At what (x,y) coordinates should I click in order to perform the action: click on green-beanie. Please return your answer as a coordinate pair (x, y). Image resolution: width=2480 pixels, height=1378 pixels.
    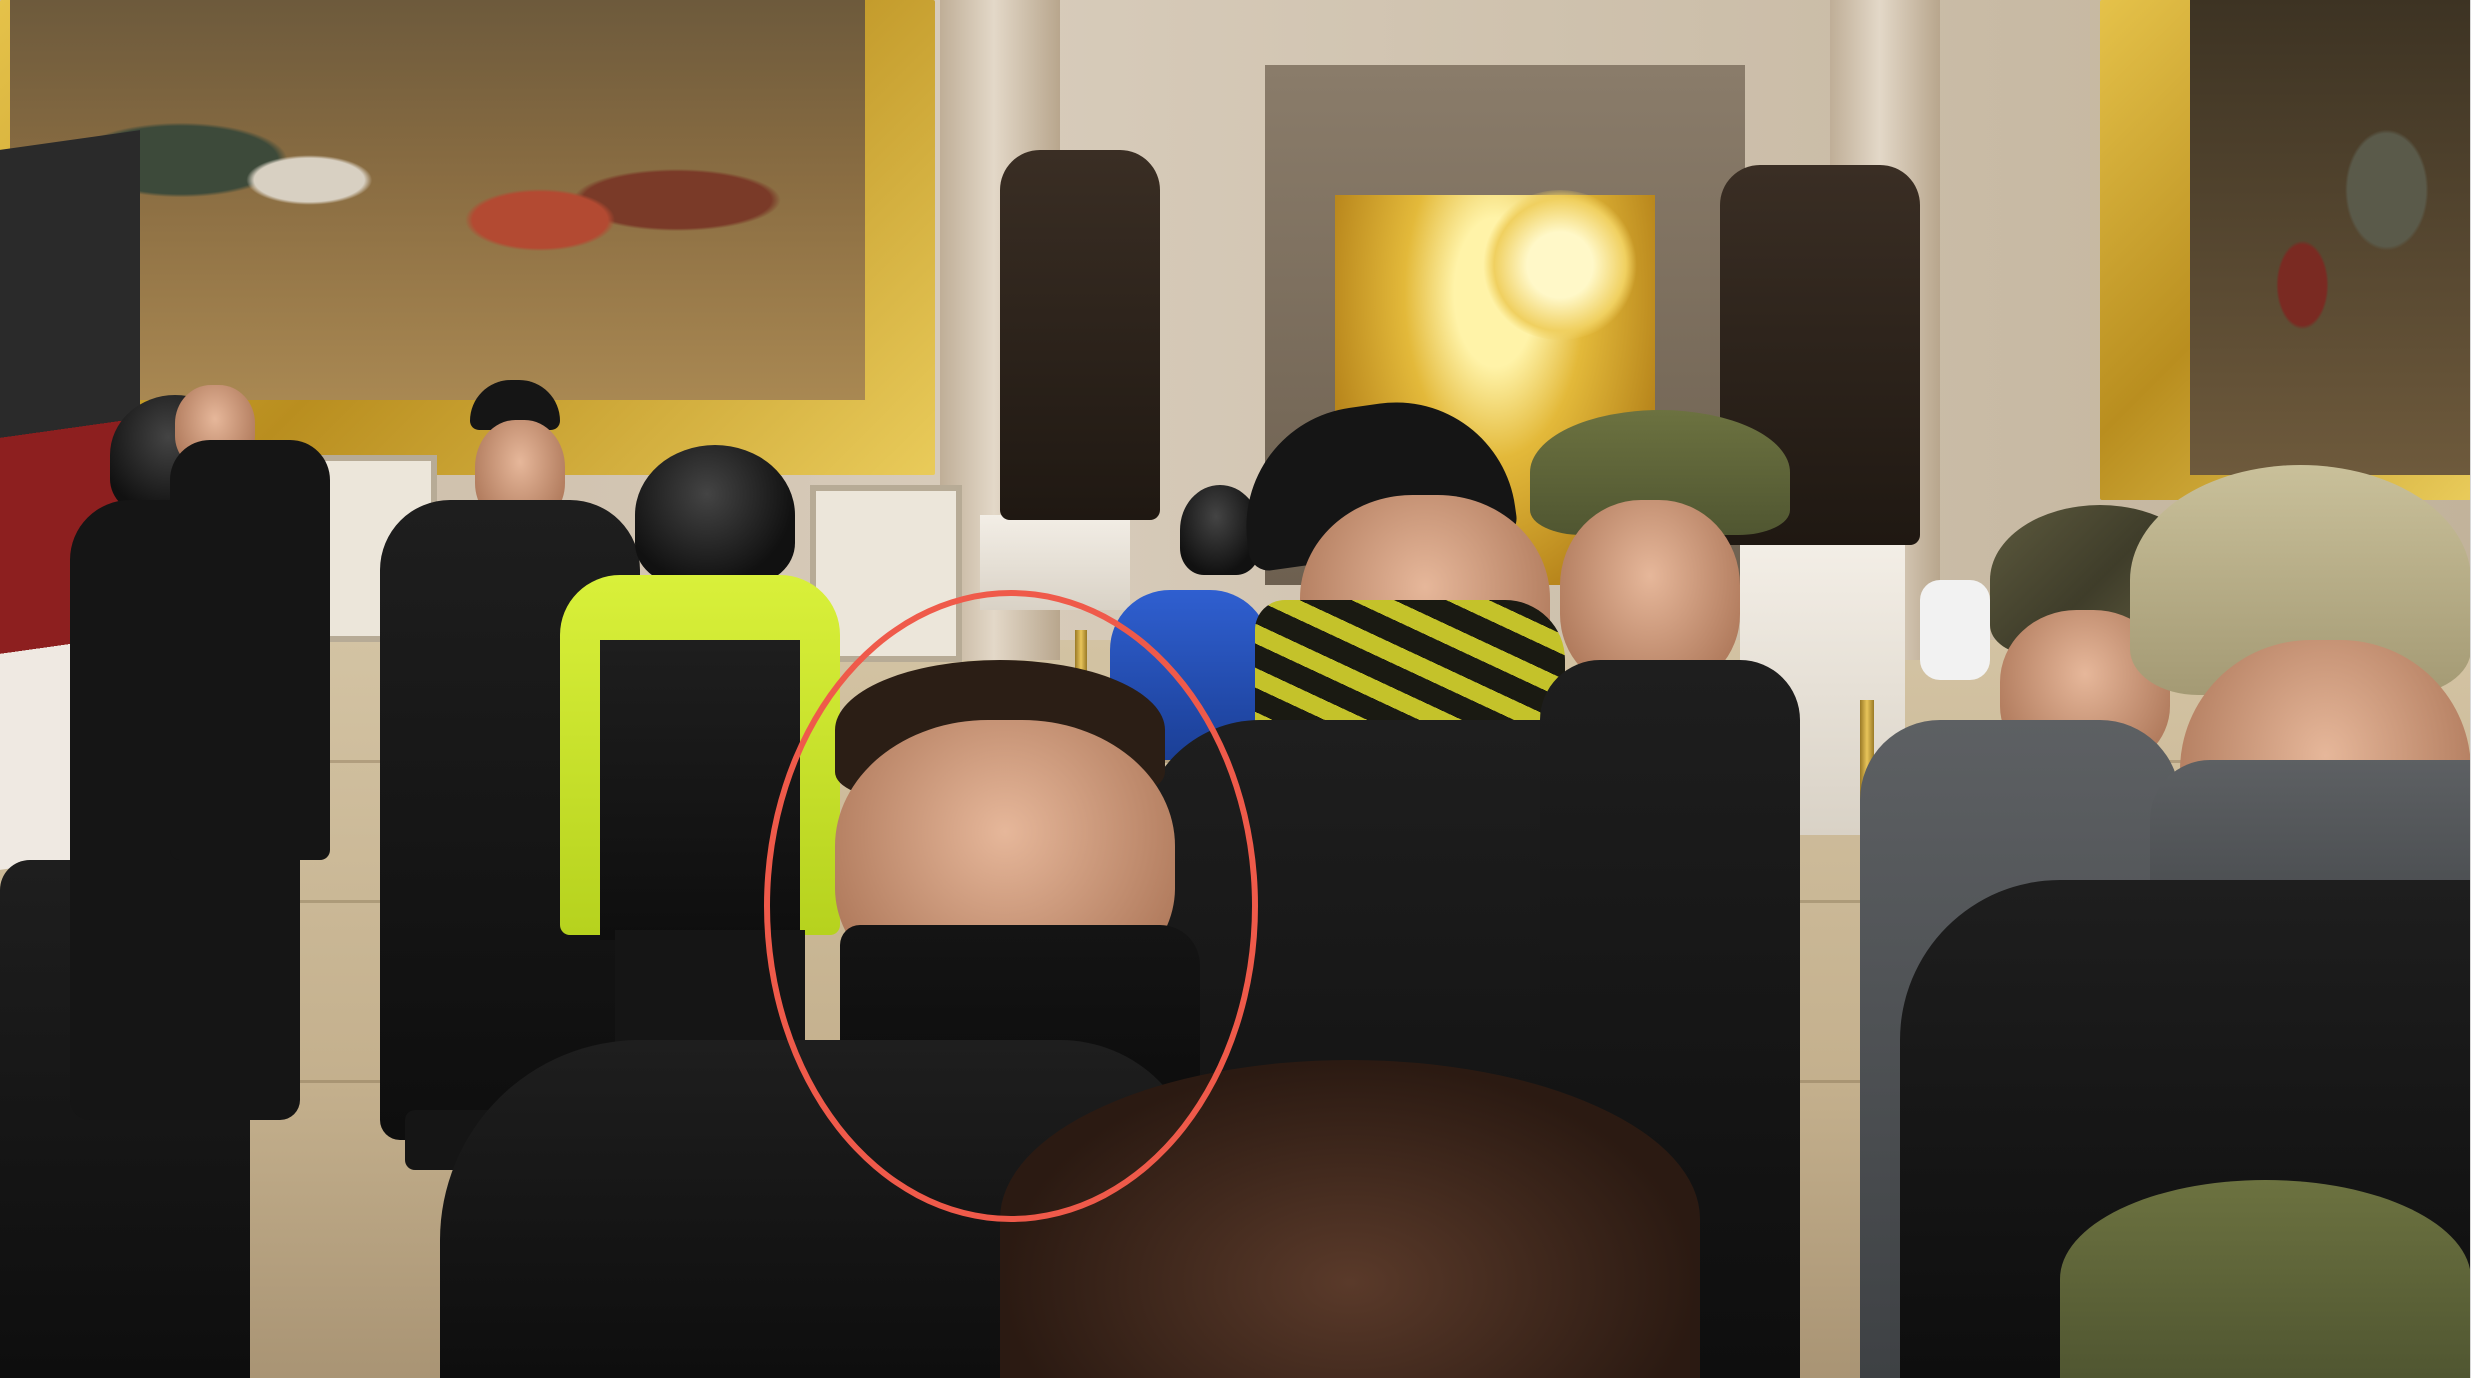
    Looking at the image, I should click on (2265, 1279).